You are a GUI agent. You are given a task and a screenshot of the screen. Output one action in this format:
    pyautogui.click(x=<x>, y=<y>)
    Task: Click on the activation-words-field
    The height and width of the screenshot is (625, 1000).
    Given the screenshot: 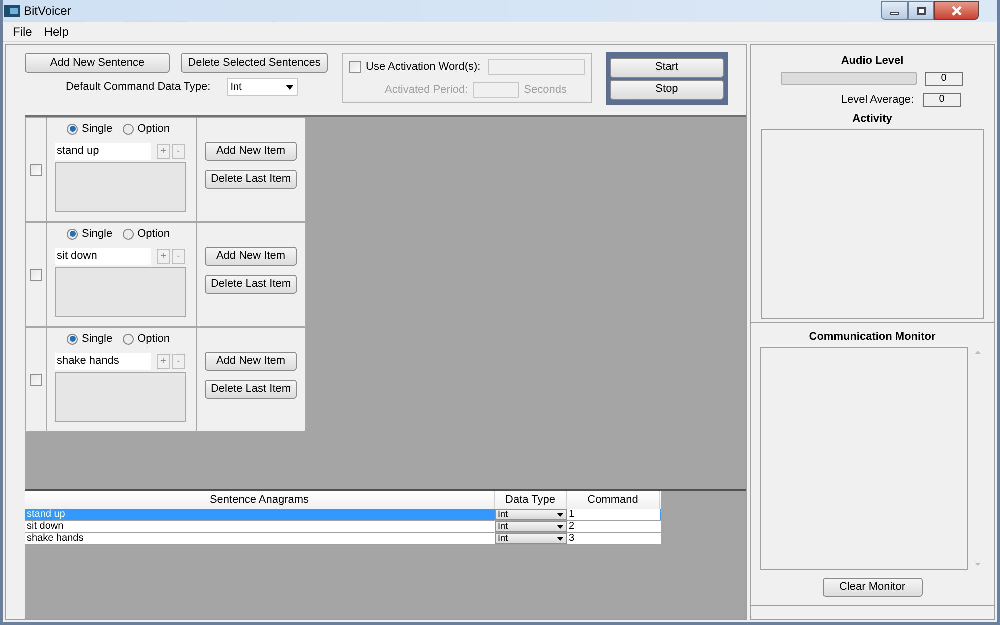 What is the action you would take?
    pyautogui.click(x=536, y=67)
    